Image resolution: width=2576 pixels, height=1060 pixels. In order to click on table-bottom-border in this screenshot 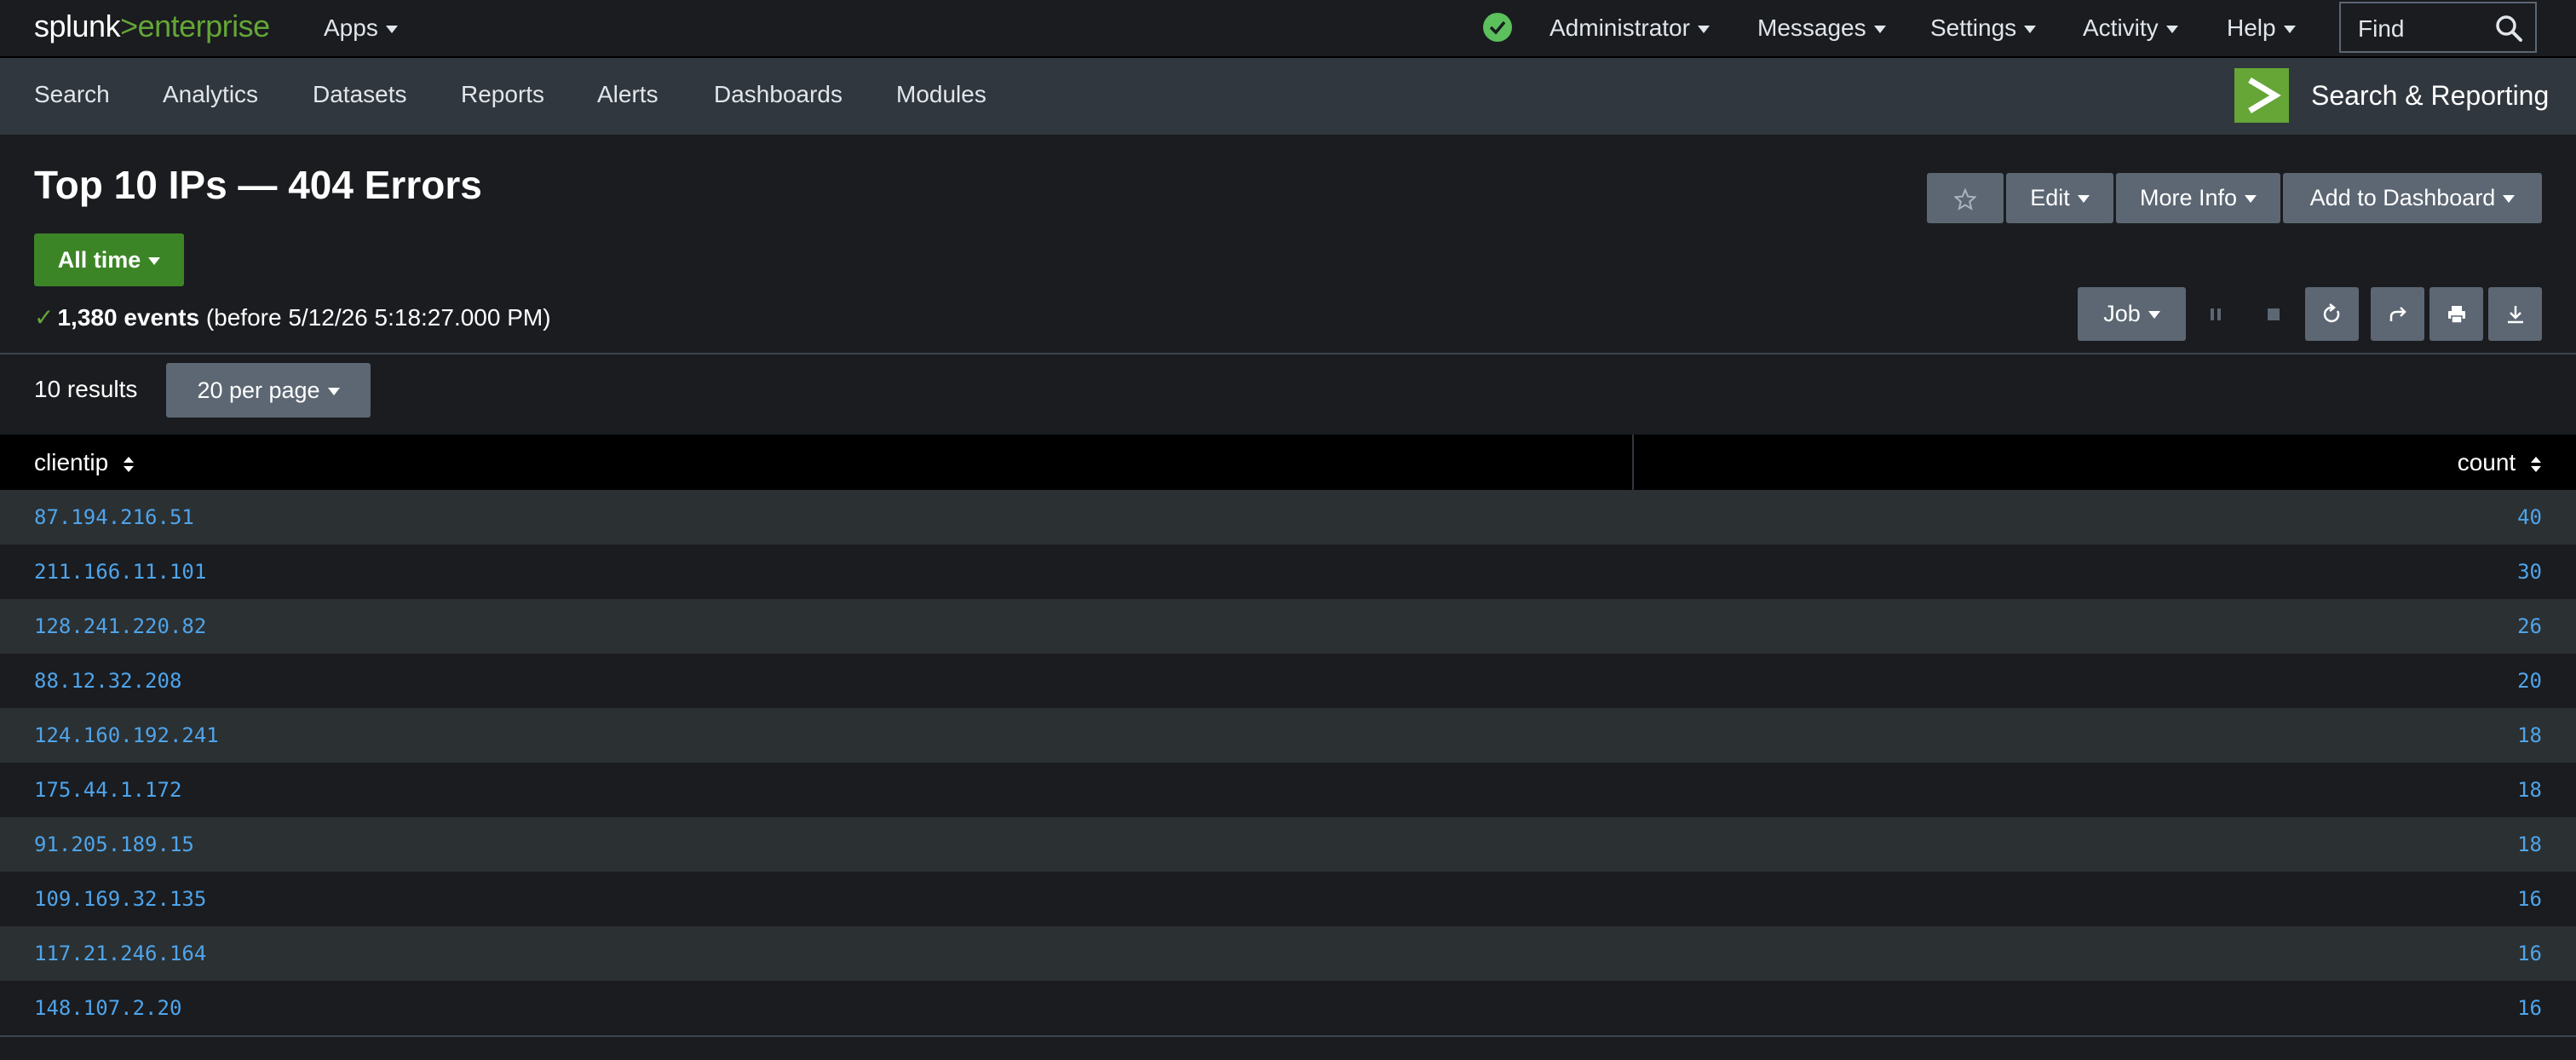, I will do `click(1288, 1036)`.